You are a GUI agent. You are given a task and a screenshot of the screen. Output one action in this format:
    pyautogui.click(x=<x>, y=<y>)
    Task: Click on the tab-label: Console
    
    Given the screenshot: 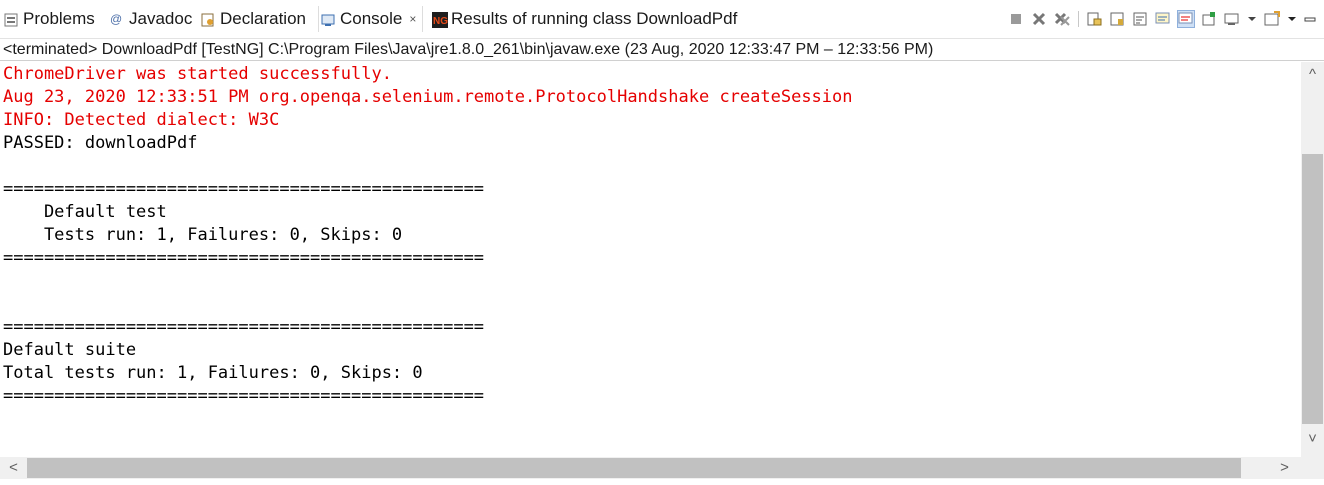 What is the action you would take?
    pyautogui.click(x=371, y=18)
    